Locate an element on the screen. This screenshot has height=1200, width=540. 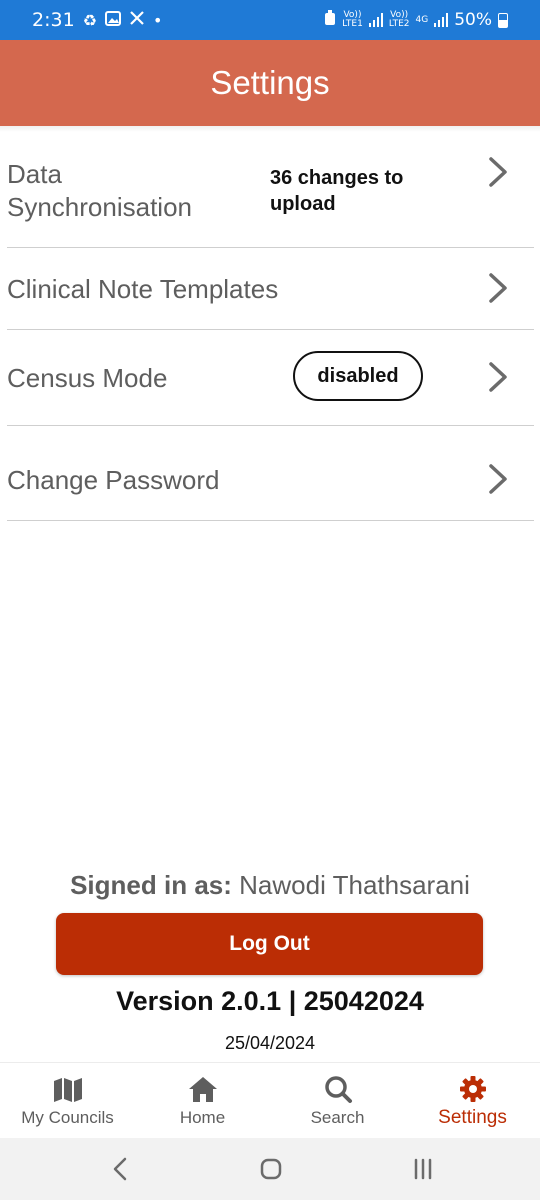
tab-settings-label: Settings is located at coordinates (472, 1117).